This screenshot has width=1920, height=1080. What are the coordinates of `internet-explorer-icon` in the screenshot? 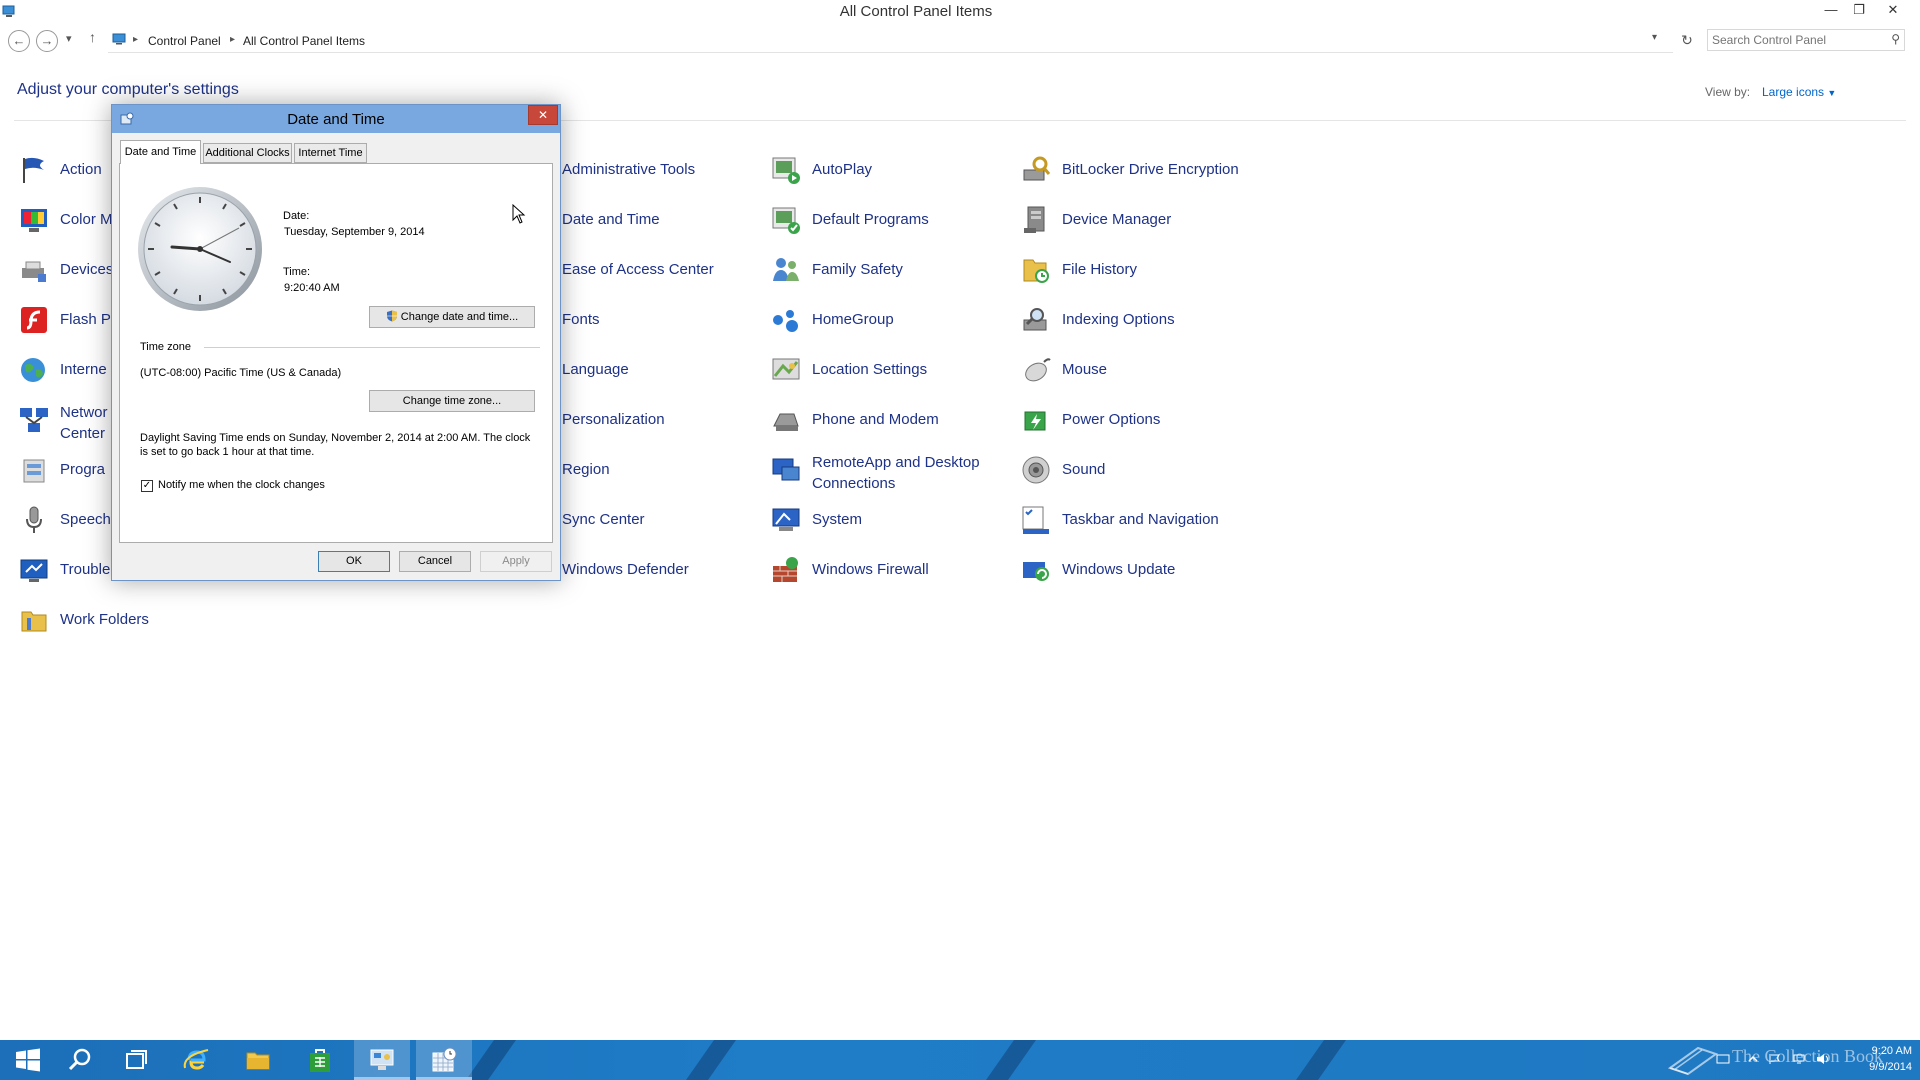 It's located at (196, 1059).